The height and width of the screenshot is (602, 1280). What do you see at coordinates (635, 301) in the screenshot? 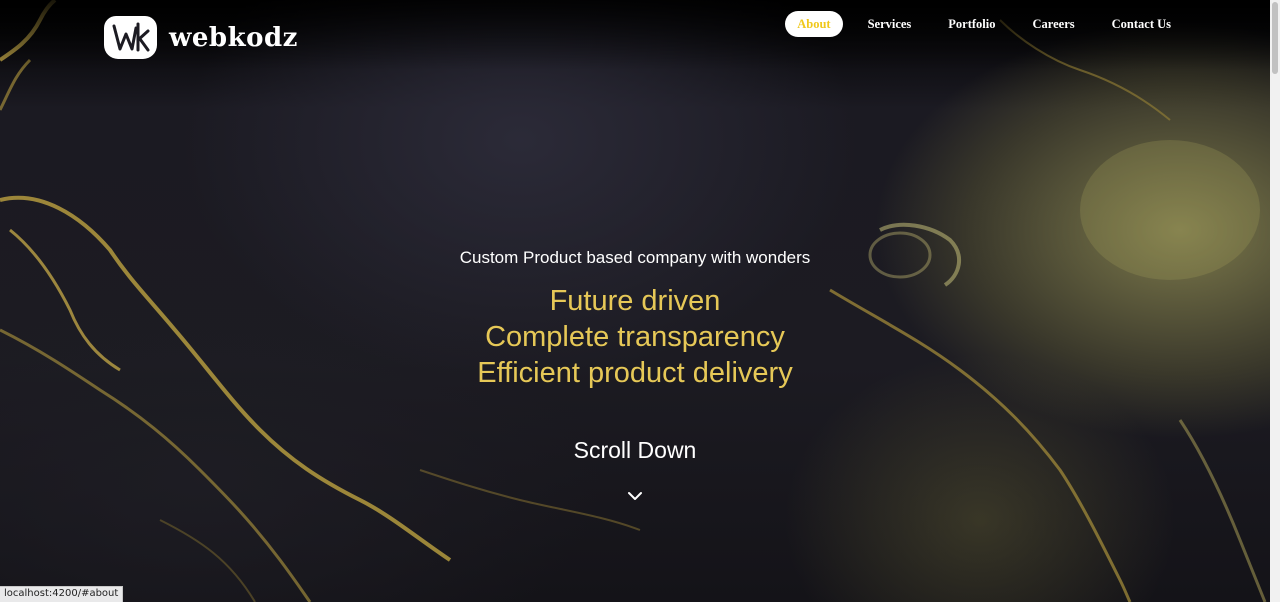
I see `hero-headline-1: Future driven` at bounding box center [635, 301].